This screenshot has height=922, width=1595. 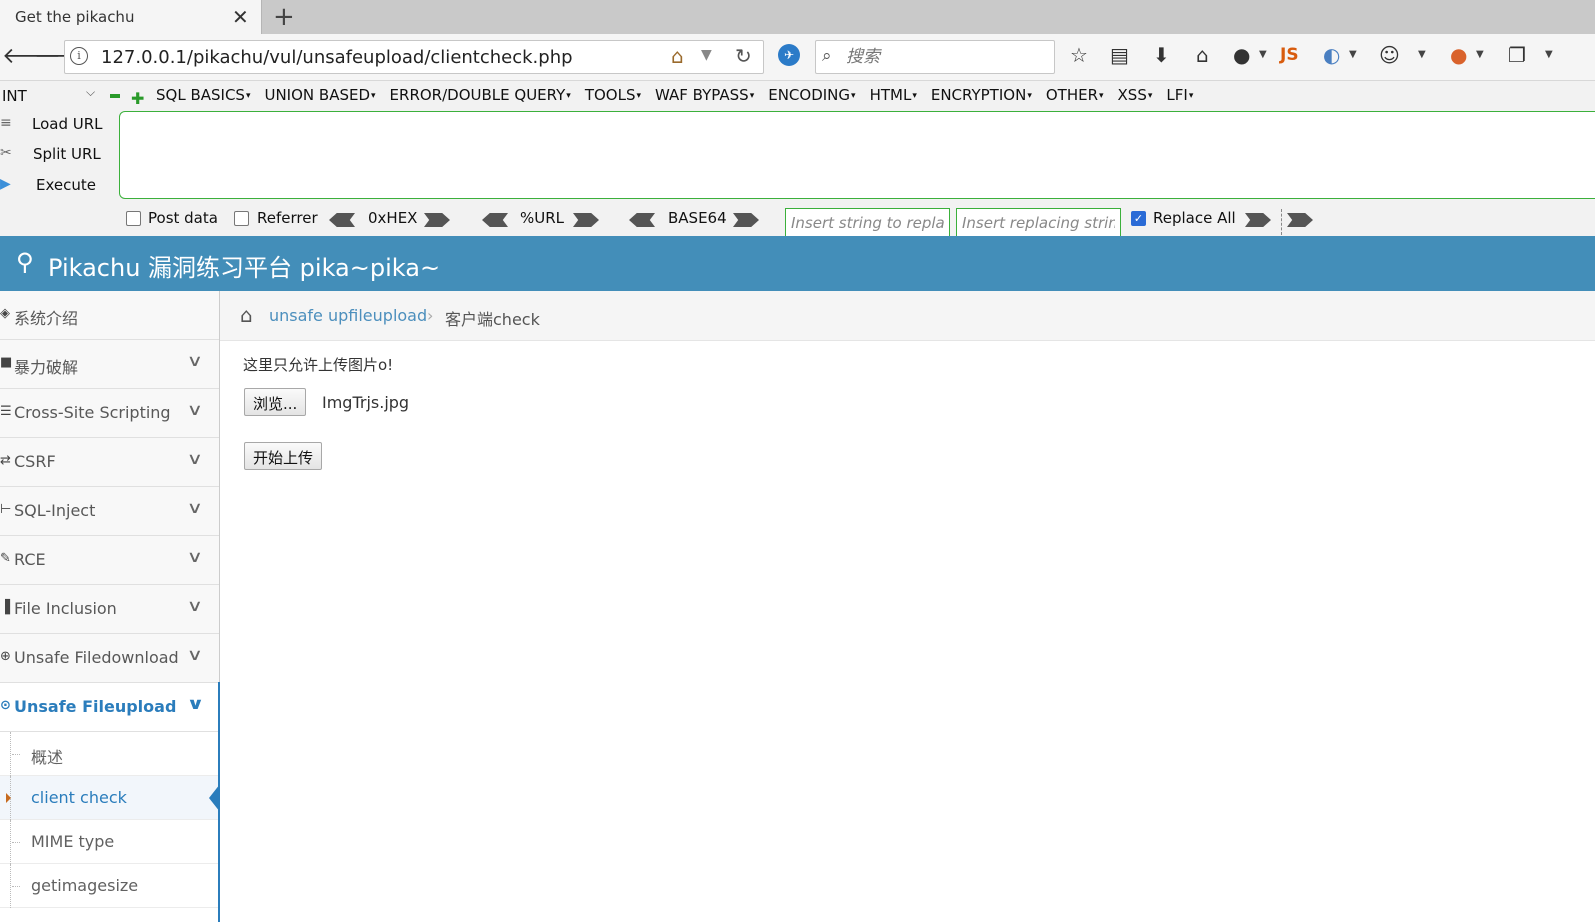 I want to click on pencil-icon: ✎, so click(x=5, y=558).